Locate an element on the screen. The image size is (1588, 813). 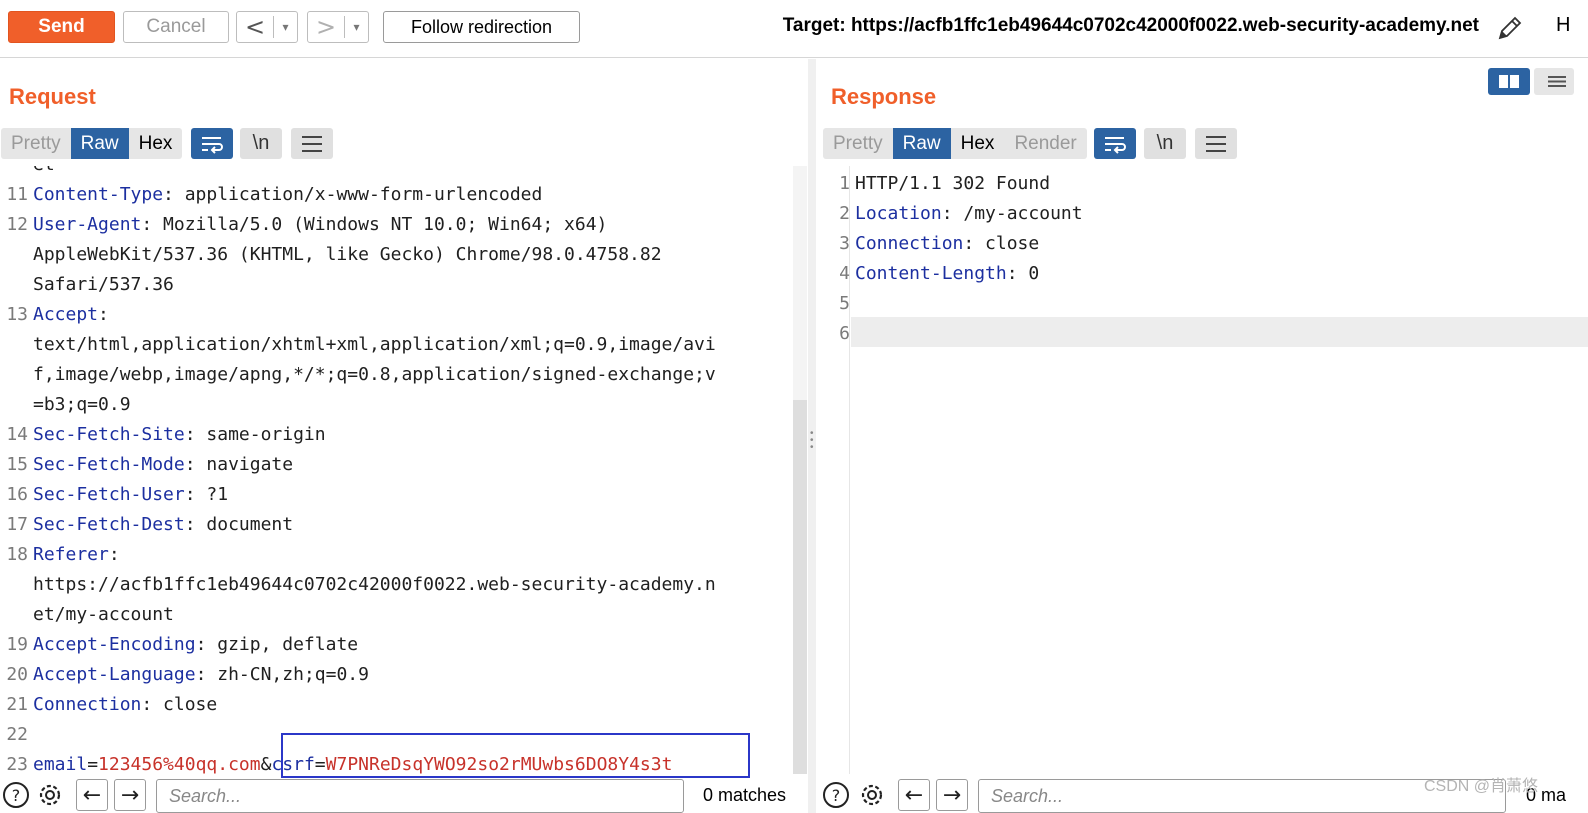
header-value: : /my-account is located at coordinates (1012, 213).